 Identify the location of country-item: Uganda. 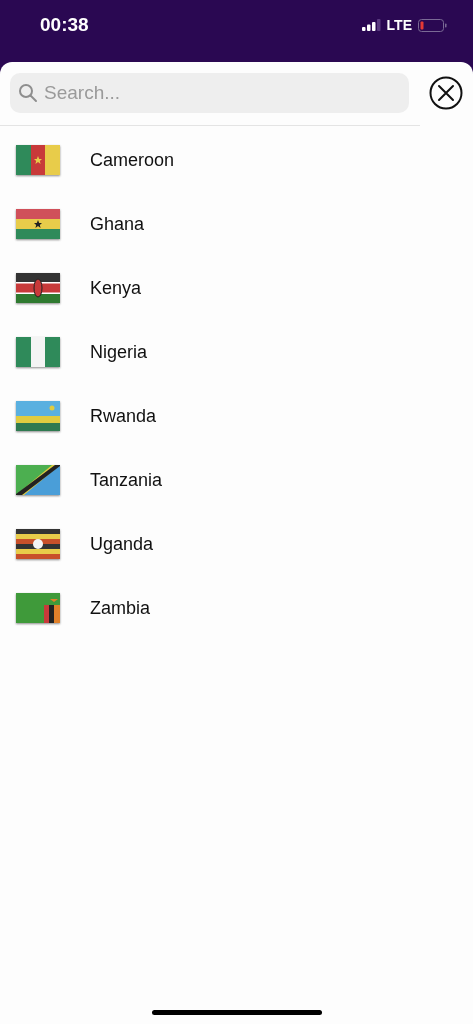
(236, 544).